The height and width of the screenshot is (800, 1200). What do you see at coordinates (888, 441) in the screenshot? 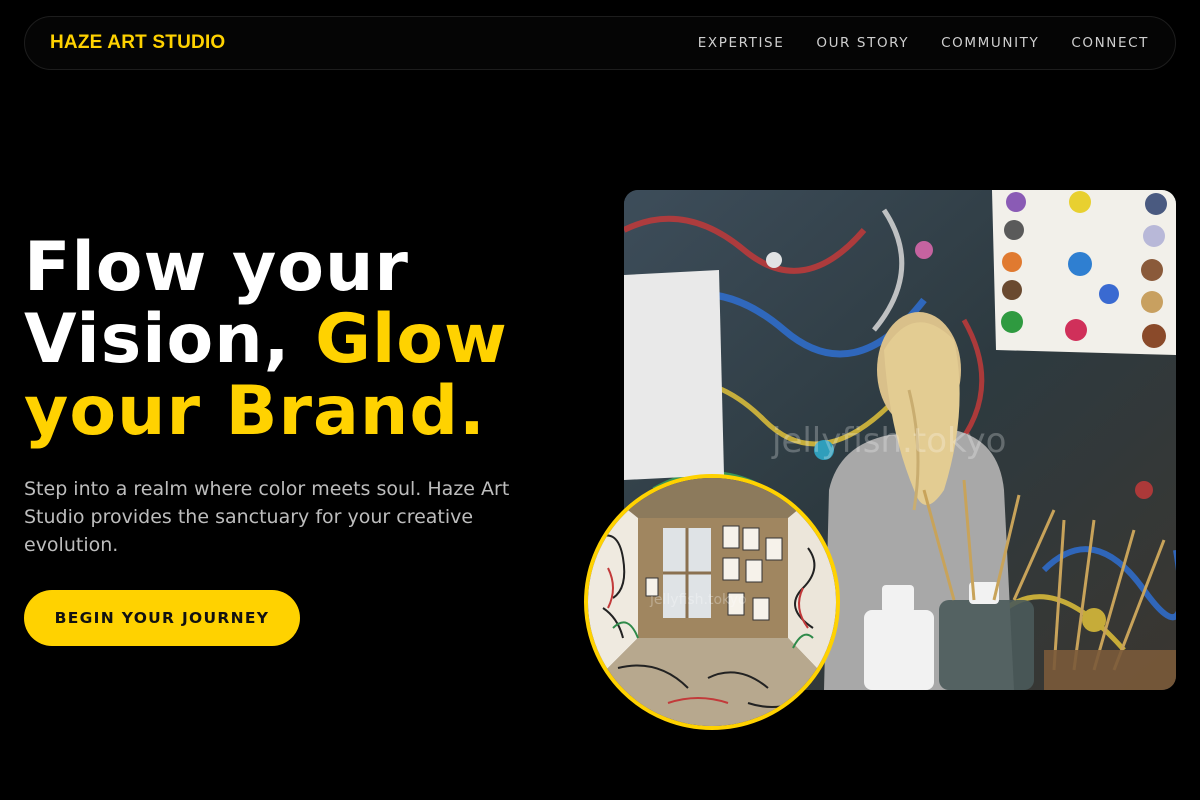
I see `main-photo-watermark: jellyfish.tokyo` at bounding box center [888, 441].